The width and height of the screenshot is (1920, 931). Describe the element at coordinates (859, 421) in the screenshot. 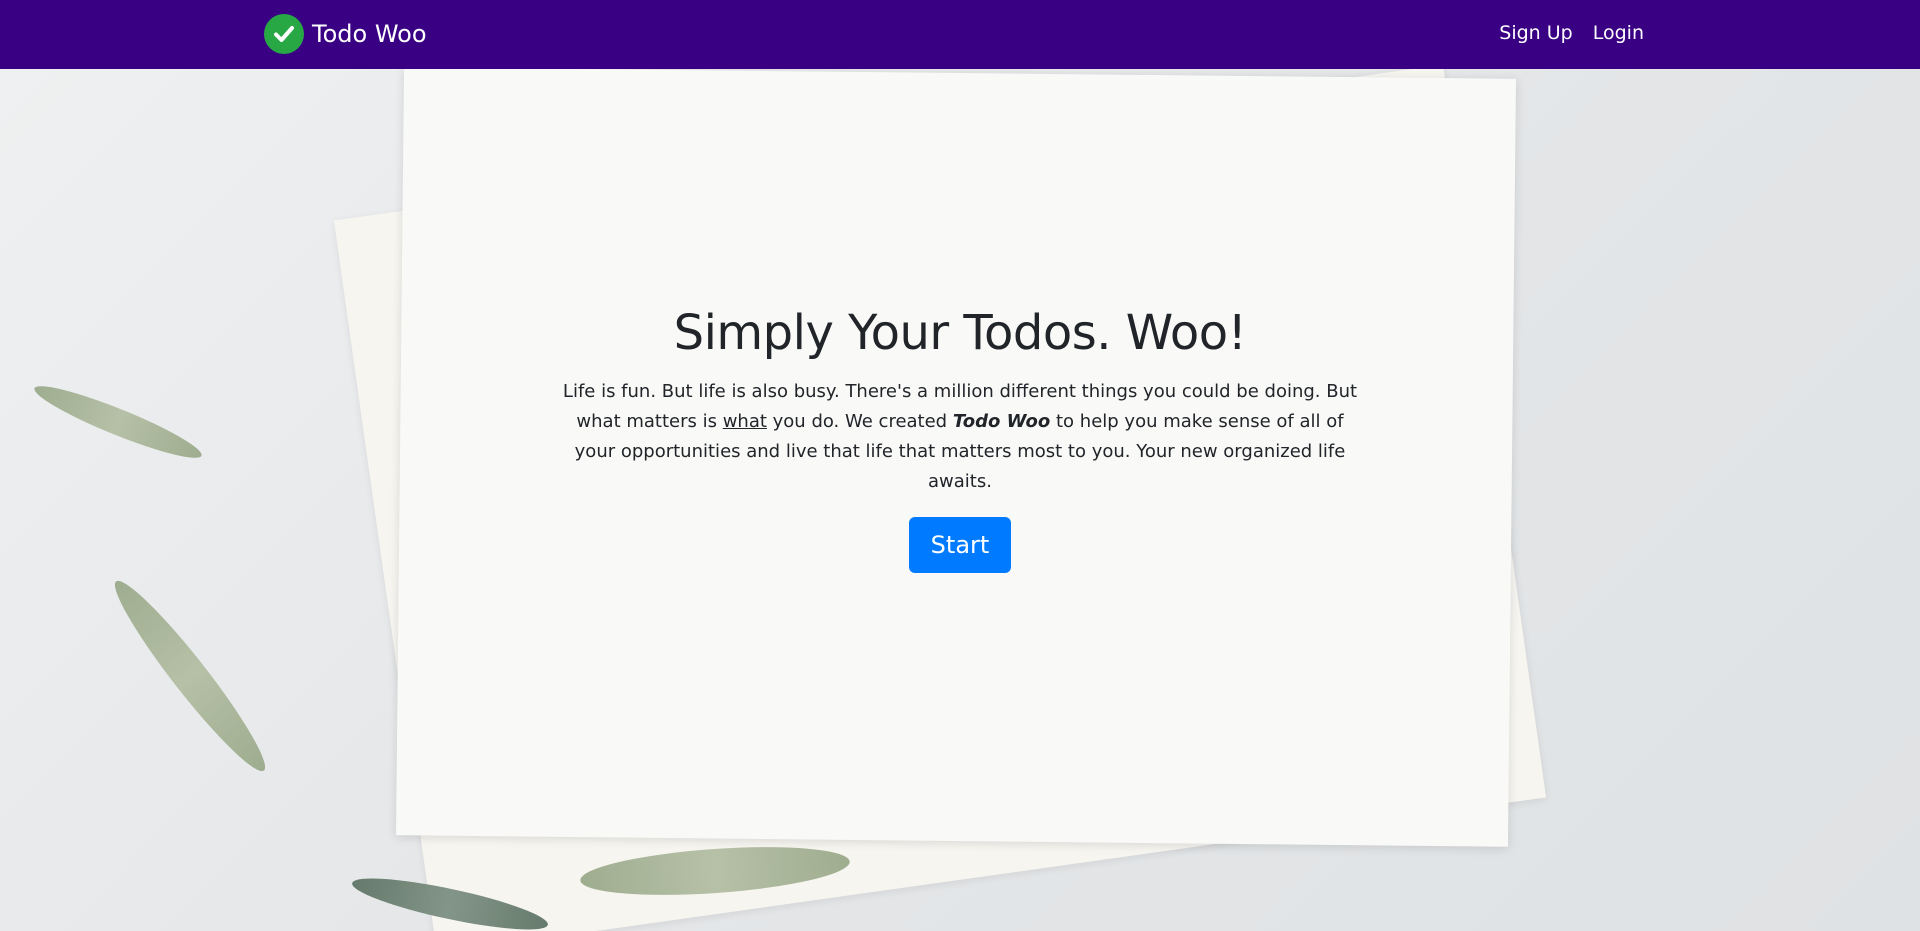

I see `hero-text-part: you do. We created` at that location.